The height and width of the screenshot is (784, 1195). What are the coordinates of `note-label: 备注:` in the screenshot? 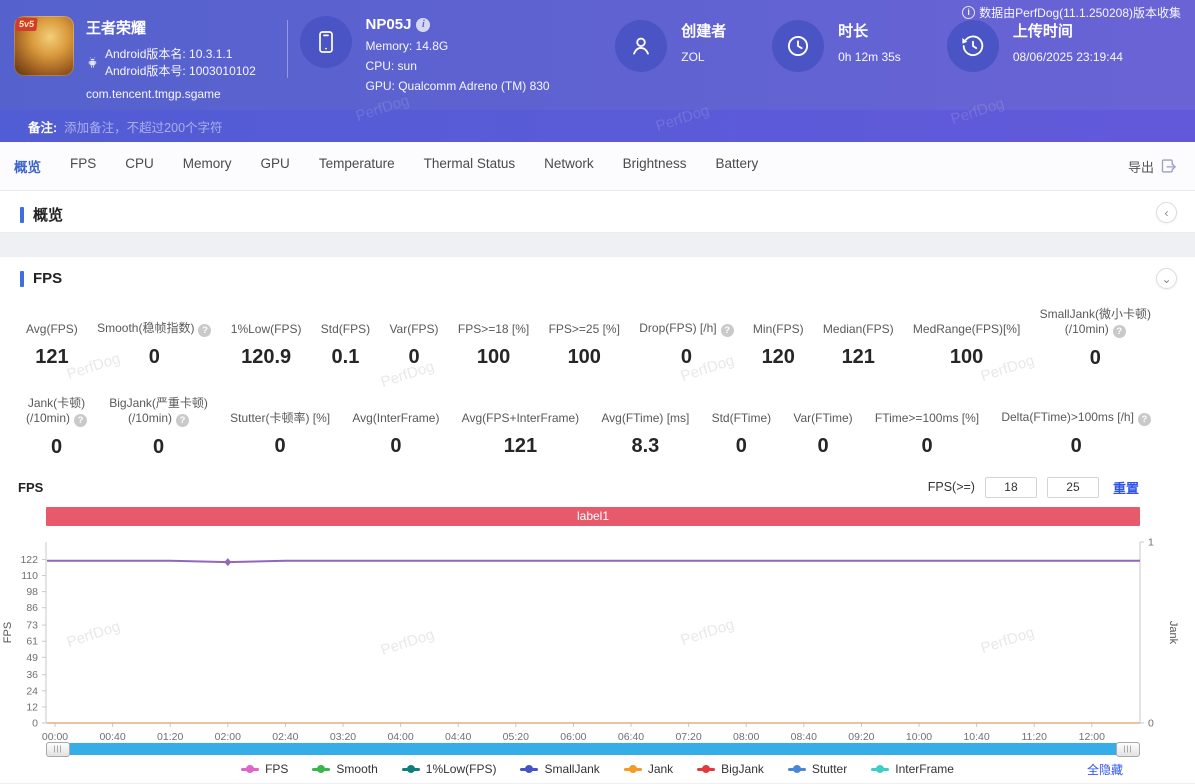 It's located at (43, 127).